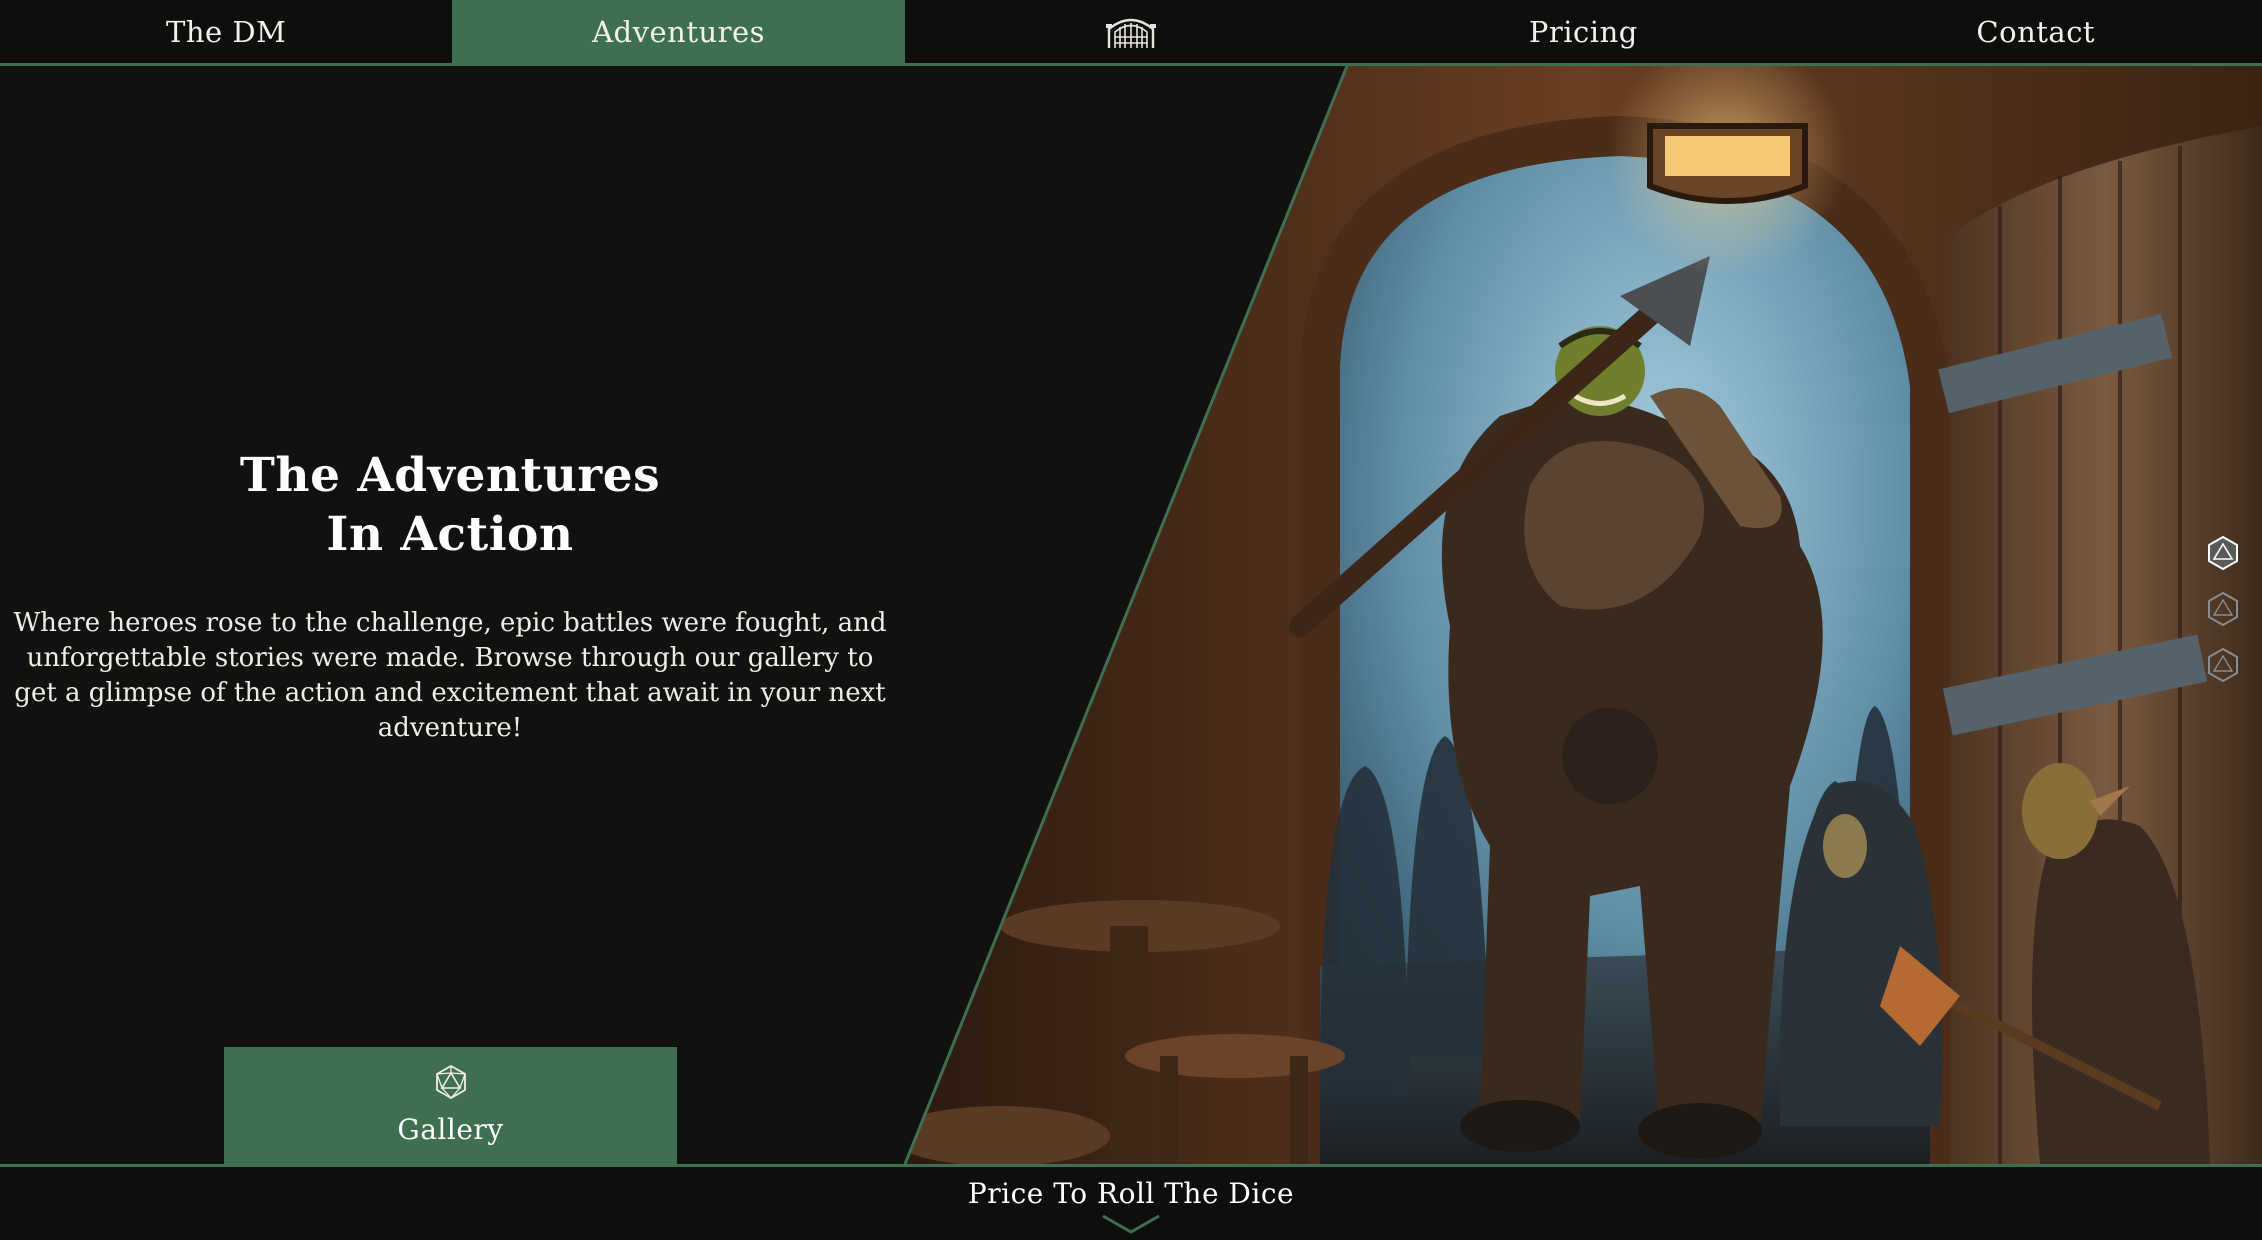 The height and width of the screenshot is (1240, 2262). I want to click on nav-item-adventures: Adventures, so click(678, 31).